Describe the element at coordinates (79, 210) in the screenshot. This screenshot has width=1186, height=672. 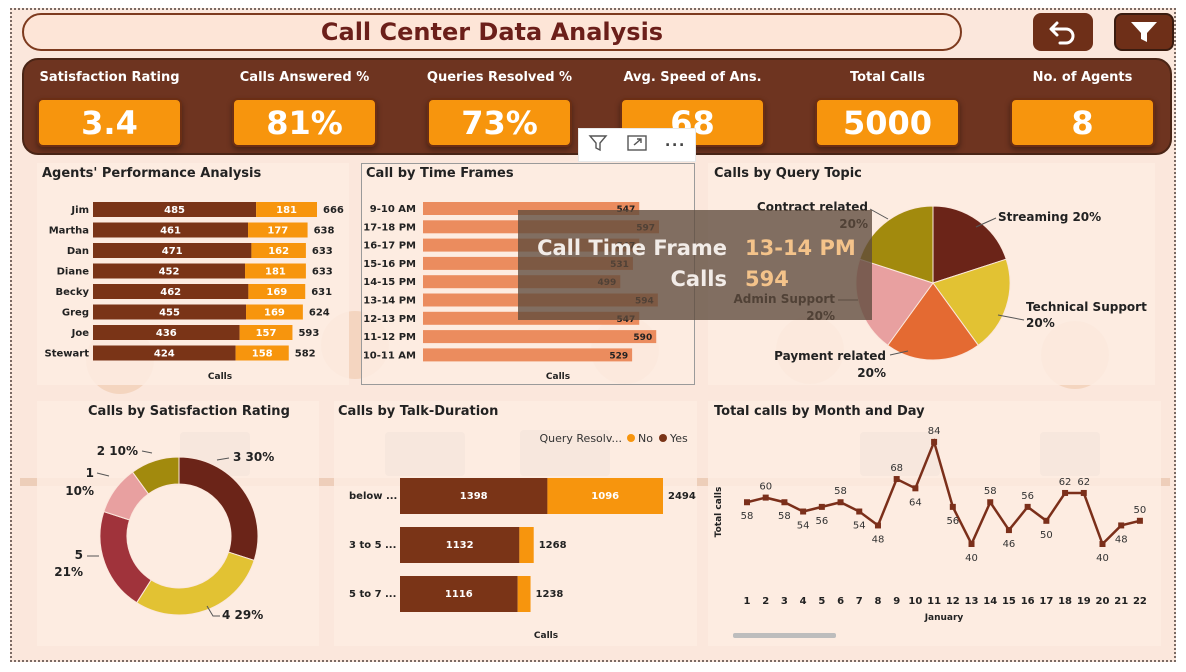
I see `agent-name-label: Jim` at that location.